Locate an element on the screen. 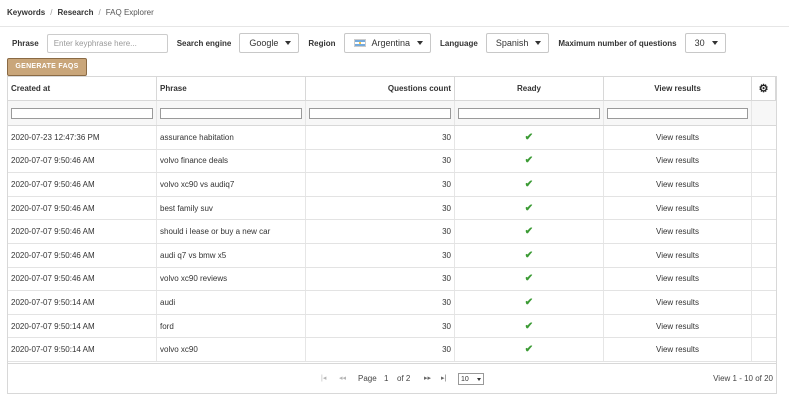 The width and height of the screenshot is (789, 404). header-ready: Ready is located at coordinates (529, 88).